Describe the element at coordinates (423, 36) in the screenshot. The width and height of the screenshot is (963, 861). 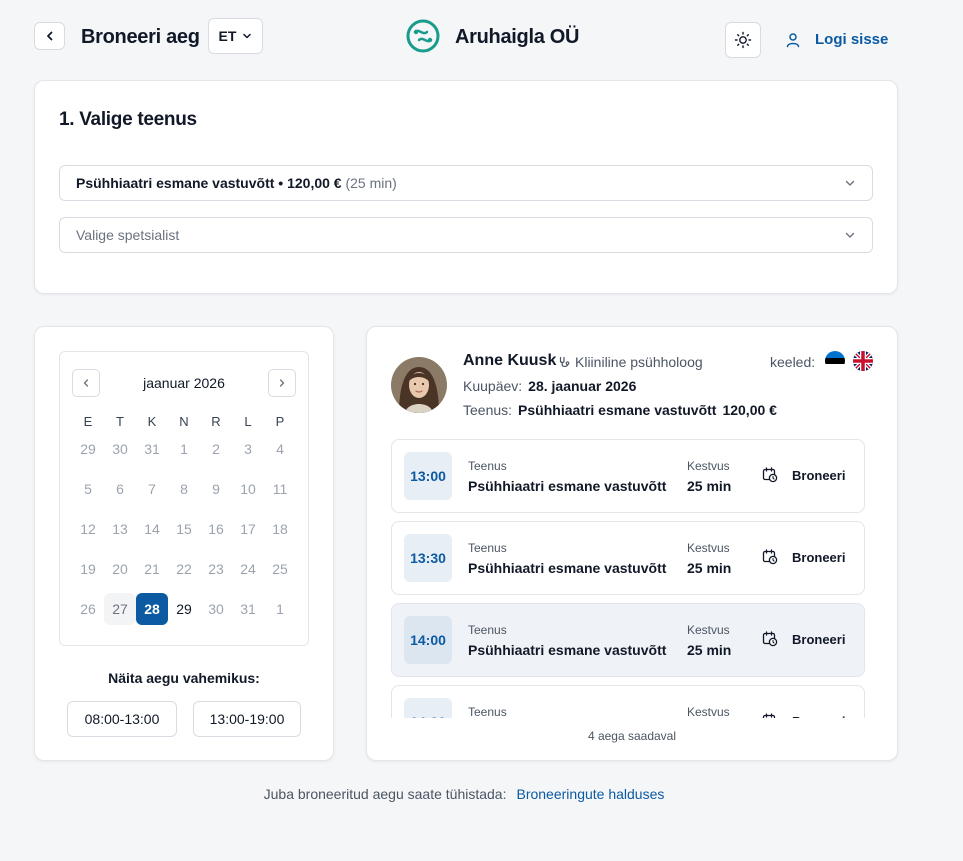
I see `brand-logo-icon` at that location.